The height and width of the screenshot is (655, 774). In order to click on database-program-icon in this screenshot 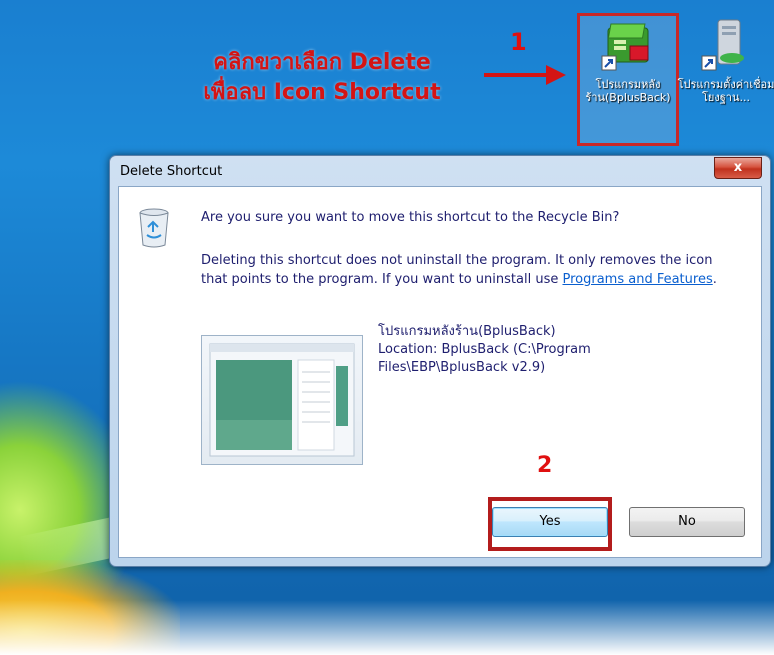, I will do `click(726, 46)`.